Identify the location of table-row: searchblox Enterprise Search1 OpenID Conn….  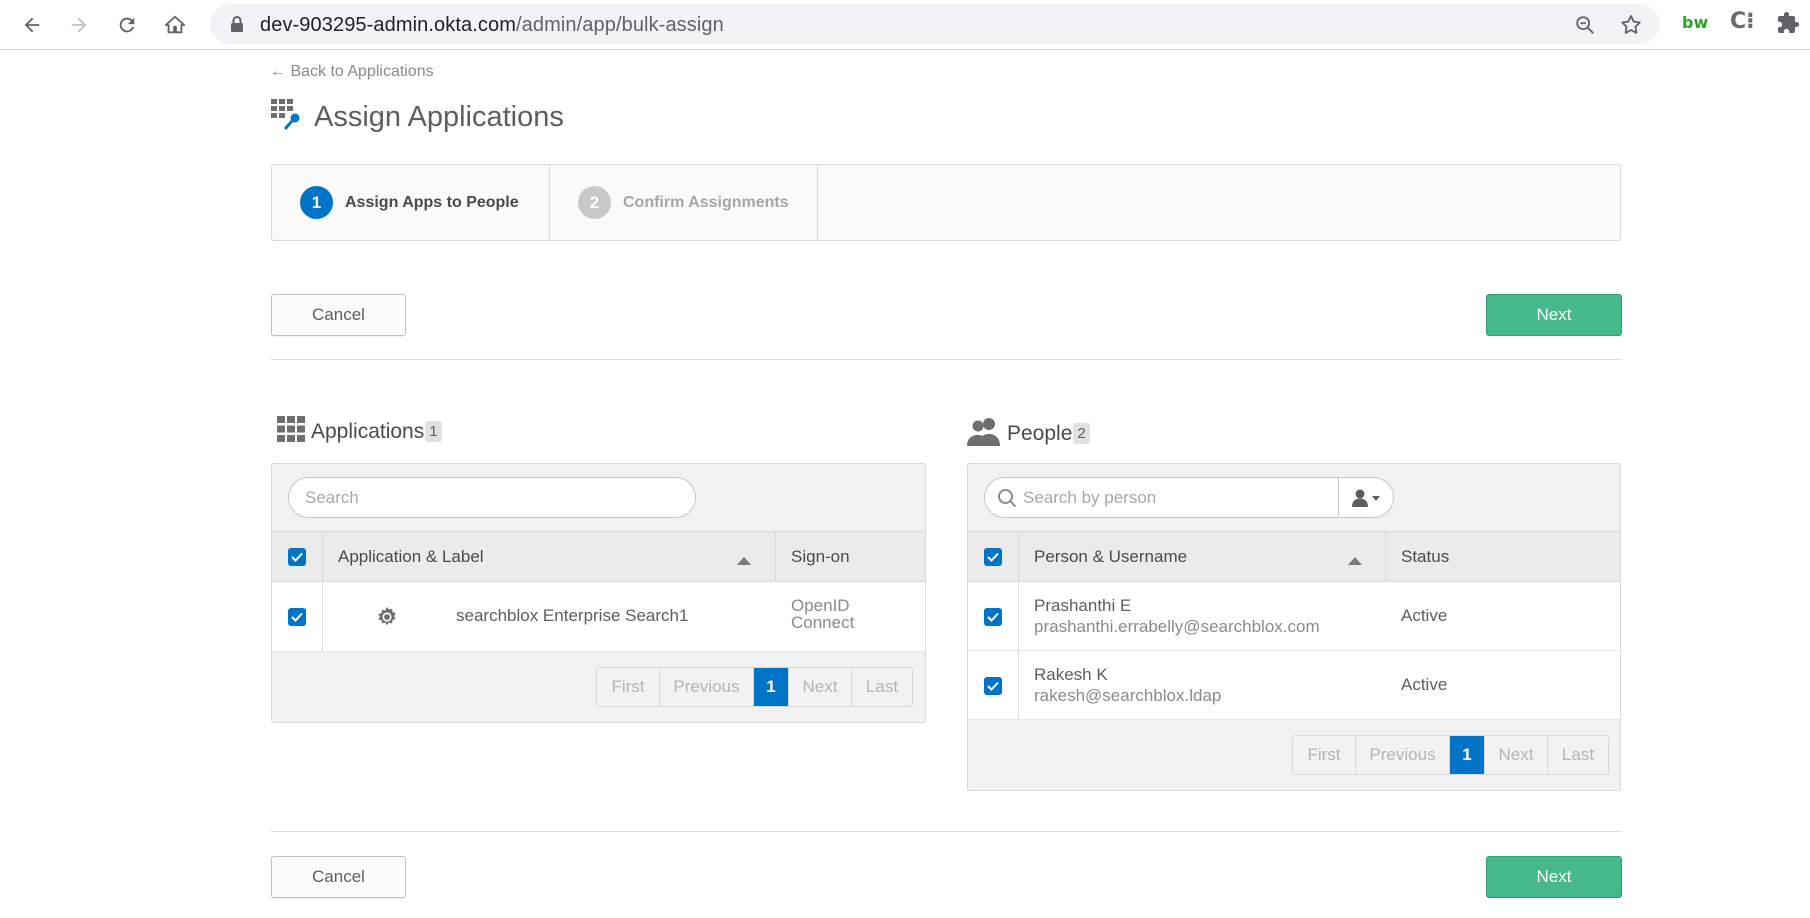
(598, 617).